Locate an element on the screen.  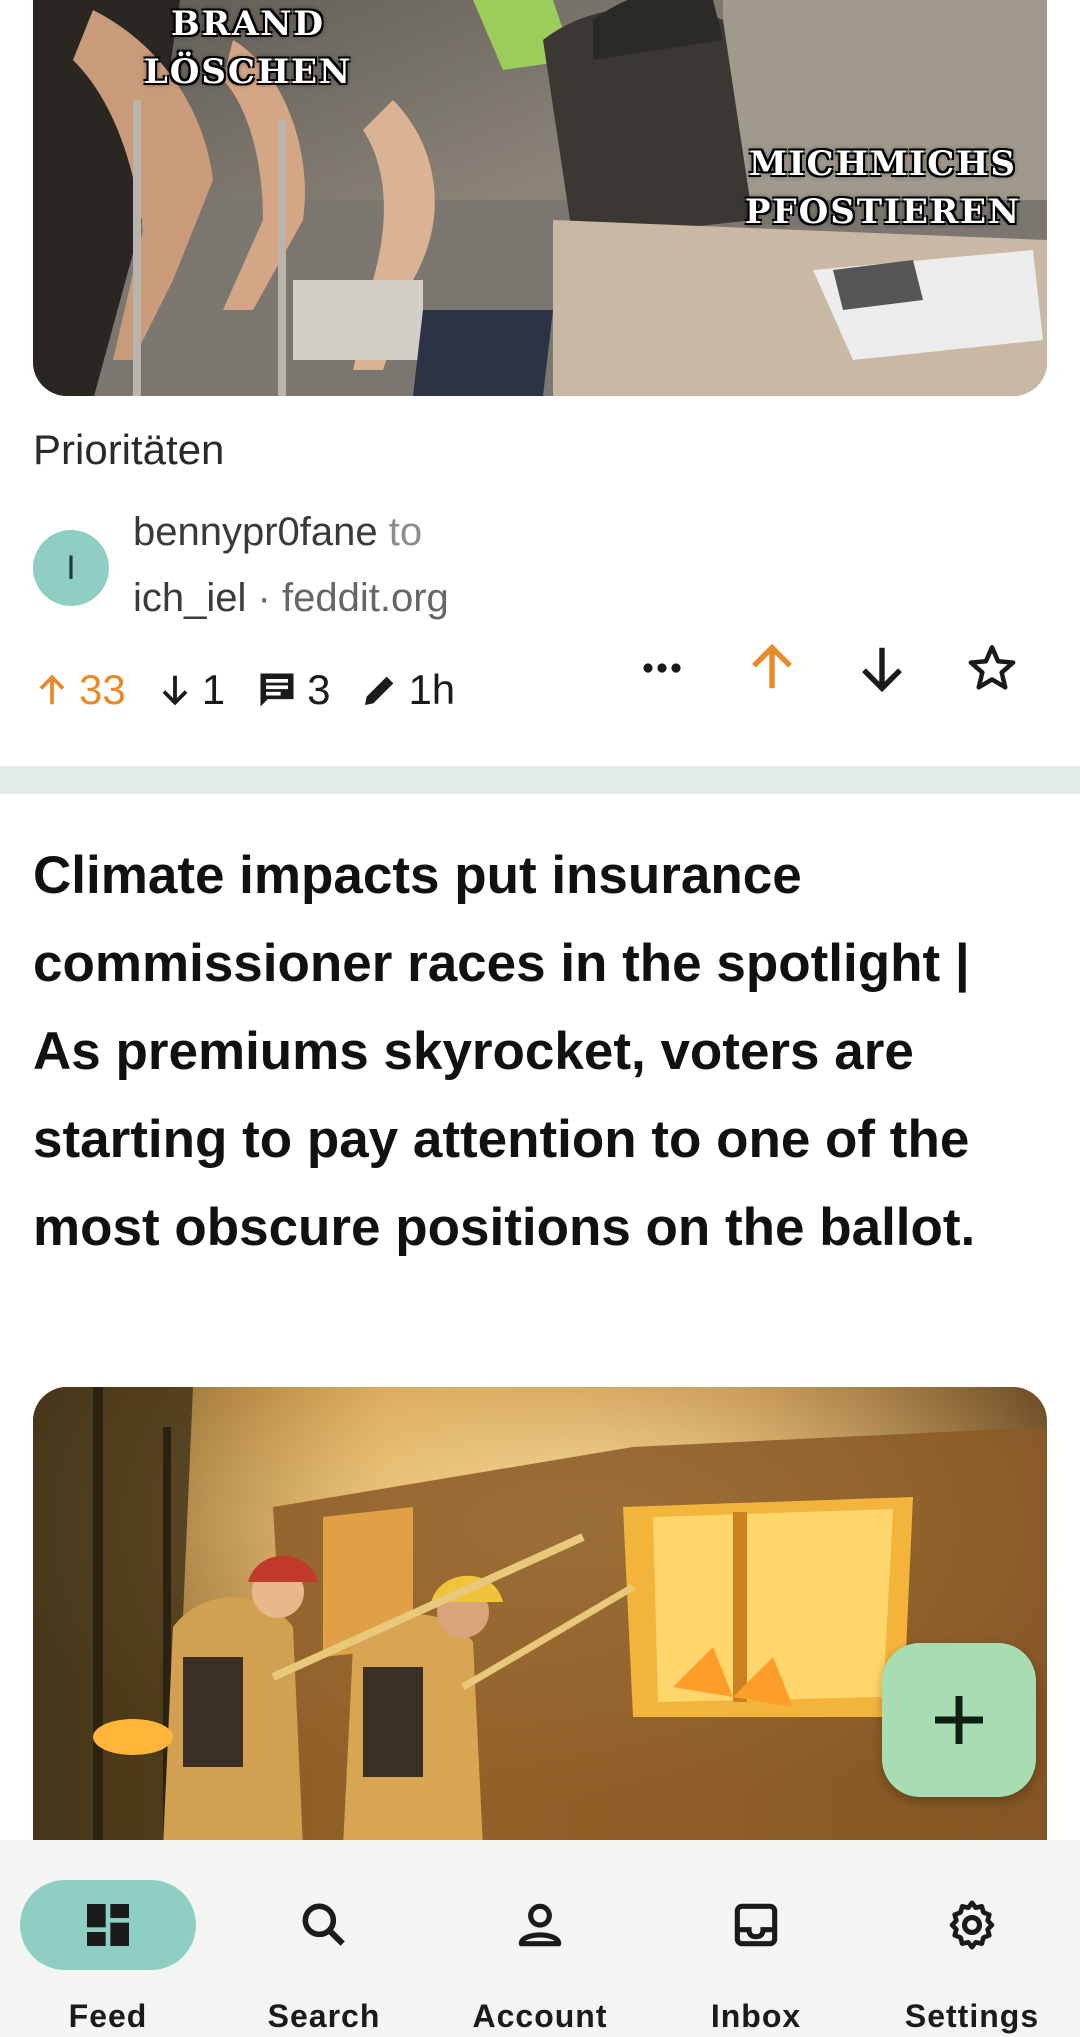
nav-label-inbox: Inbox is located at coordinates (756, 2016).